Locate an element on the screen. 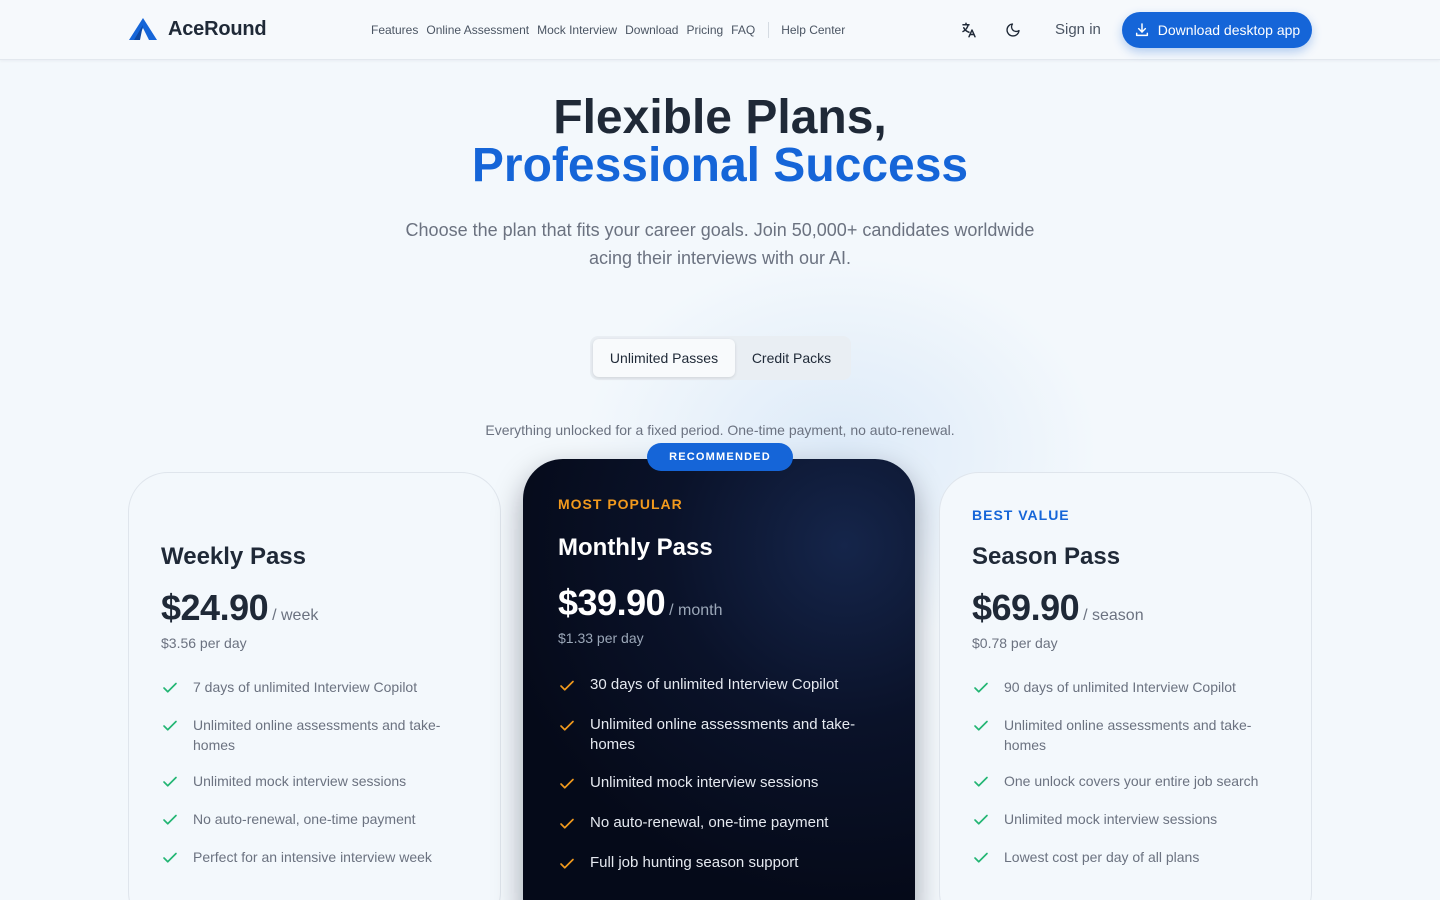 The width and height of the screenshot is (1440, 900). best-value-tag: BEST VALUE is located at coordinates (1021, 515).